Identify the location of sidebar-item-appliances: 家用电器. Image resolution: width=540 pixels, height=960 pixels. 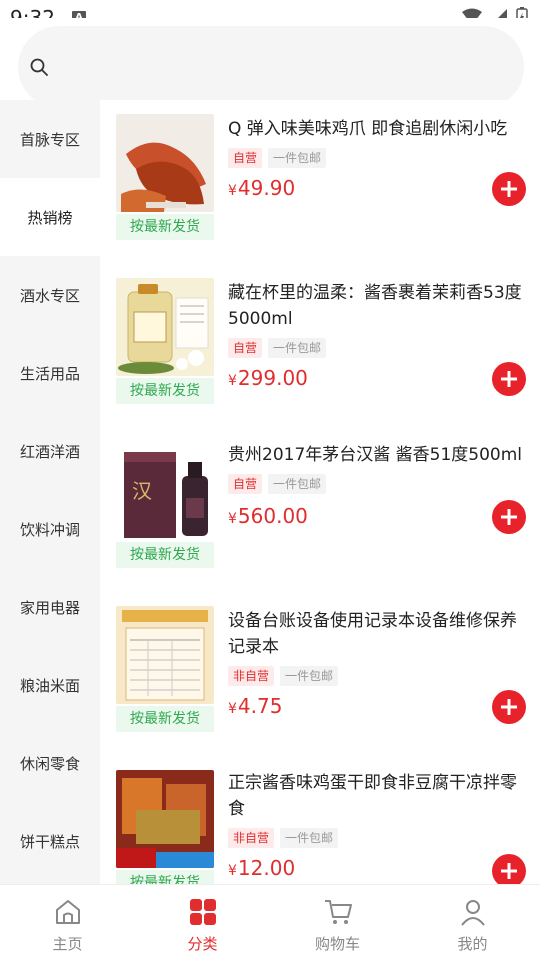
(50, 607).